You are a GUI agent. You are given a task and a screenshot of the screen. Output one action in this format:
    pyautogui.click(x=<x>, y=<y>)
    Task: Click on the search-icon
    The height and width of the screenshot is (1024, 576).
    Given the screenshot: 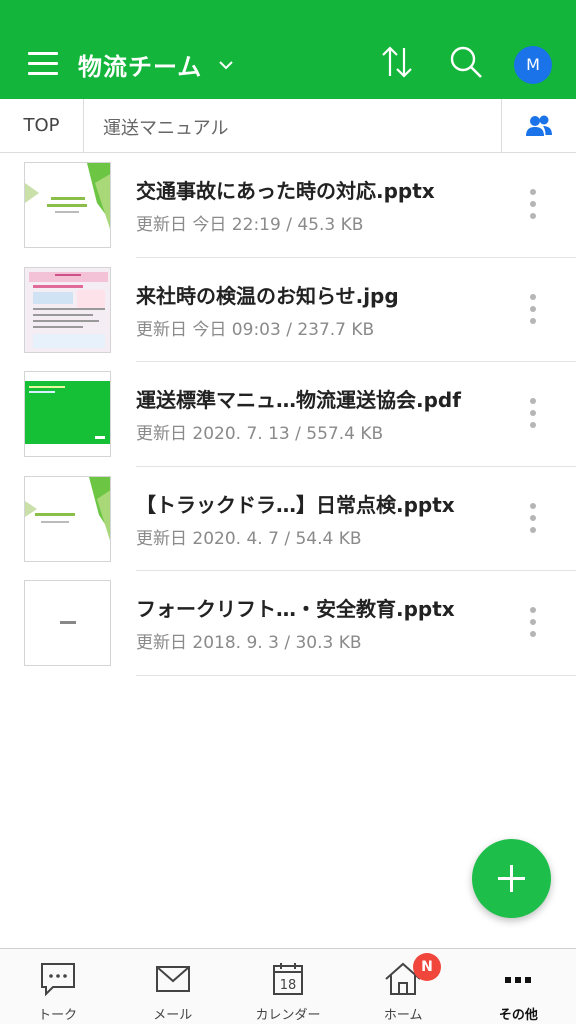 What is the action you would take?
    pyautogui.click(x=466, y=62)
    